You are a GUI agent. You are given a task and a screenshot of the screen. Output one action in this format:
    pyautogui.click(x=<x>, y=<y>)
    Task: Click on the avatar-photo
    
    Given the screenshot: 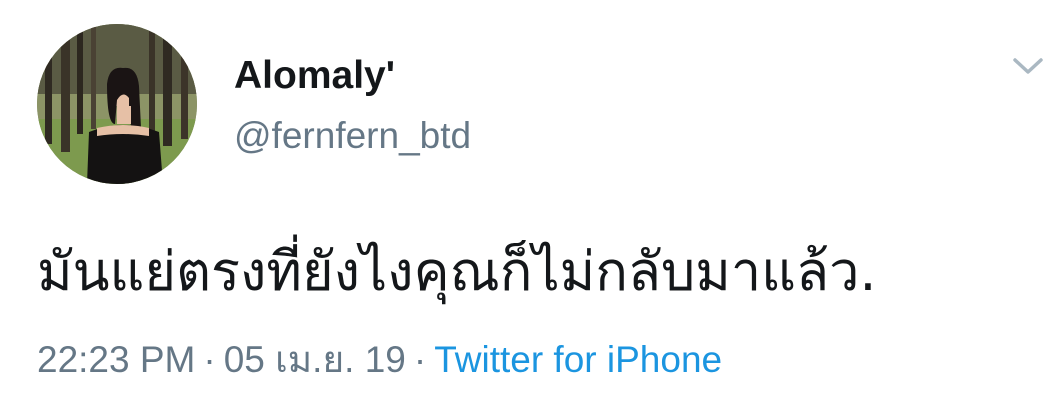 What is the action you would take?
    pyautogui.click(x=117, y=104)
    